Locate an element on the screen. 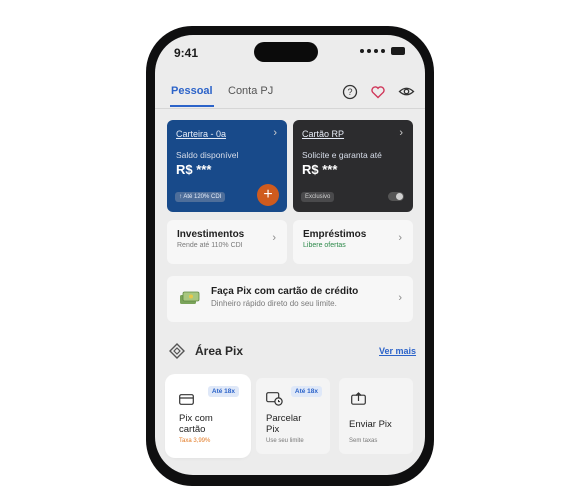  credit-card-title: Cartão RP is located at coordinates (353, 134).